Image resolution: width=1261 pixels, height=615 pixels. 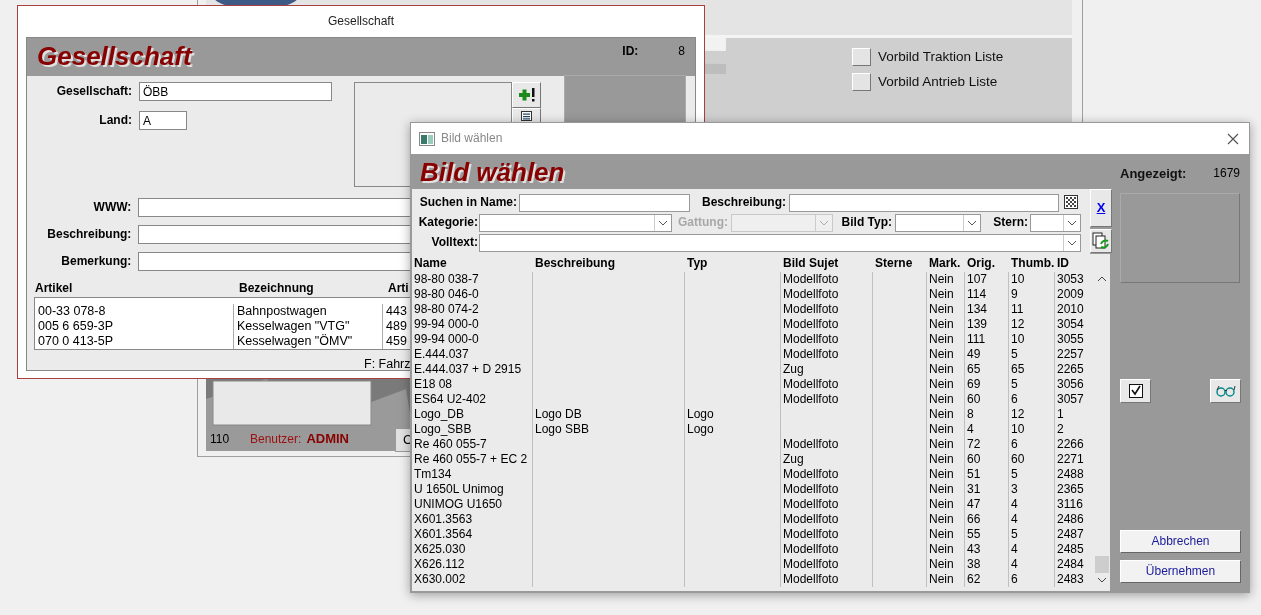 What do you see at coordinates (472, 354) in the screenshot?
I see `table-cell: E.444.037` at bounding box center [472, 354].